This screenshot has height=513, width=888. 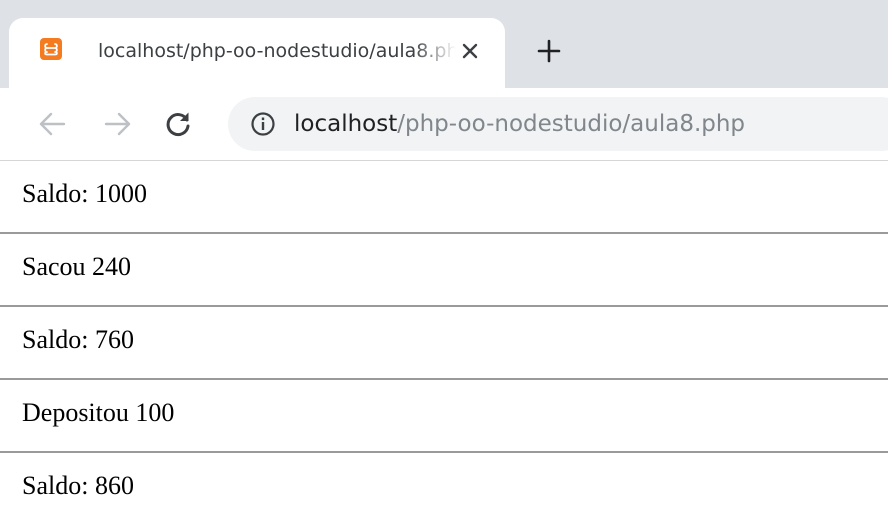 What do you see at coordinates (78, 485) in the screenshot?
I see `output-text: Saldo: 860` at bounding box center [78, 485].